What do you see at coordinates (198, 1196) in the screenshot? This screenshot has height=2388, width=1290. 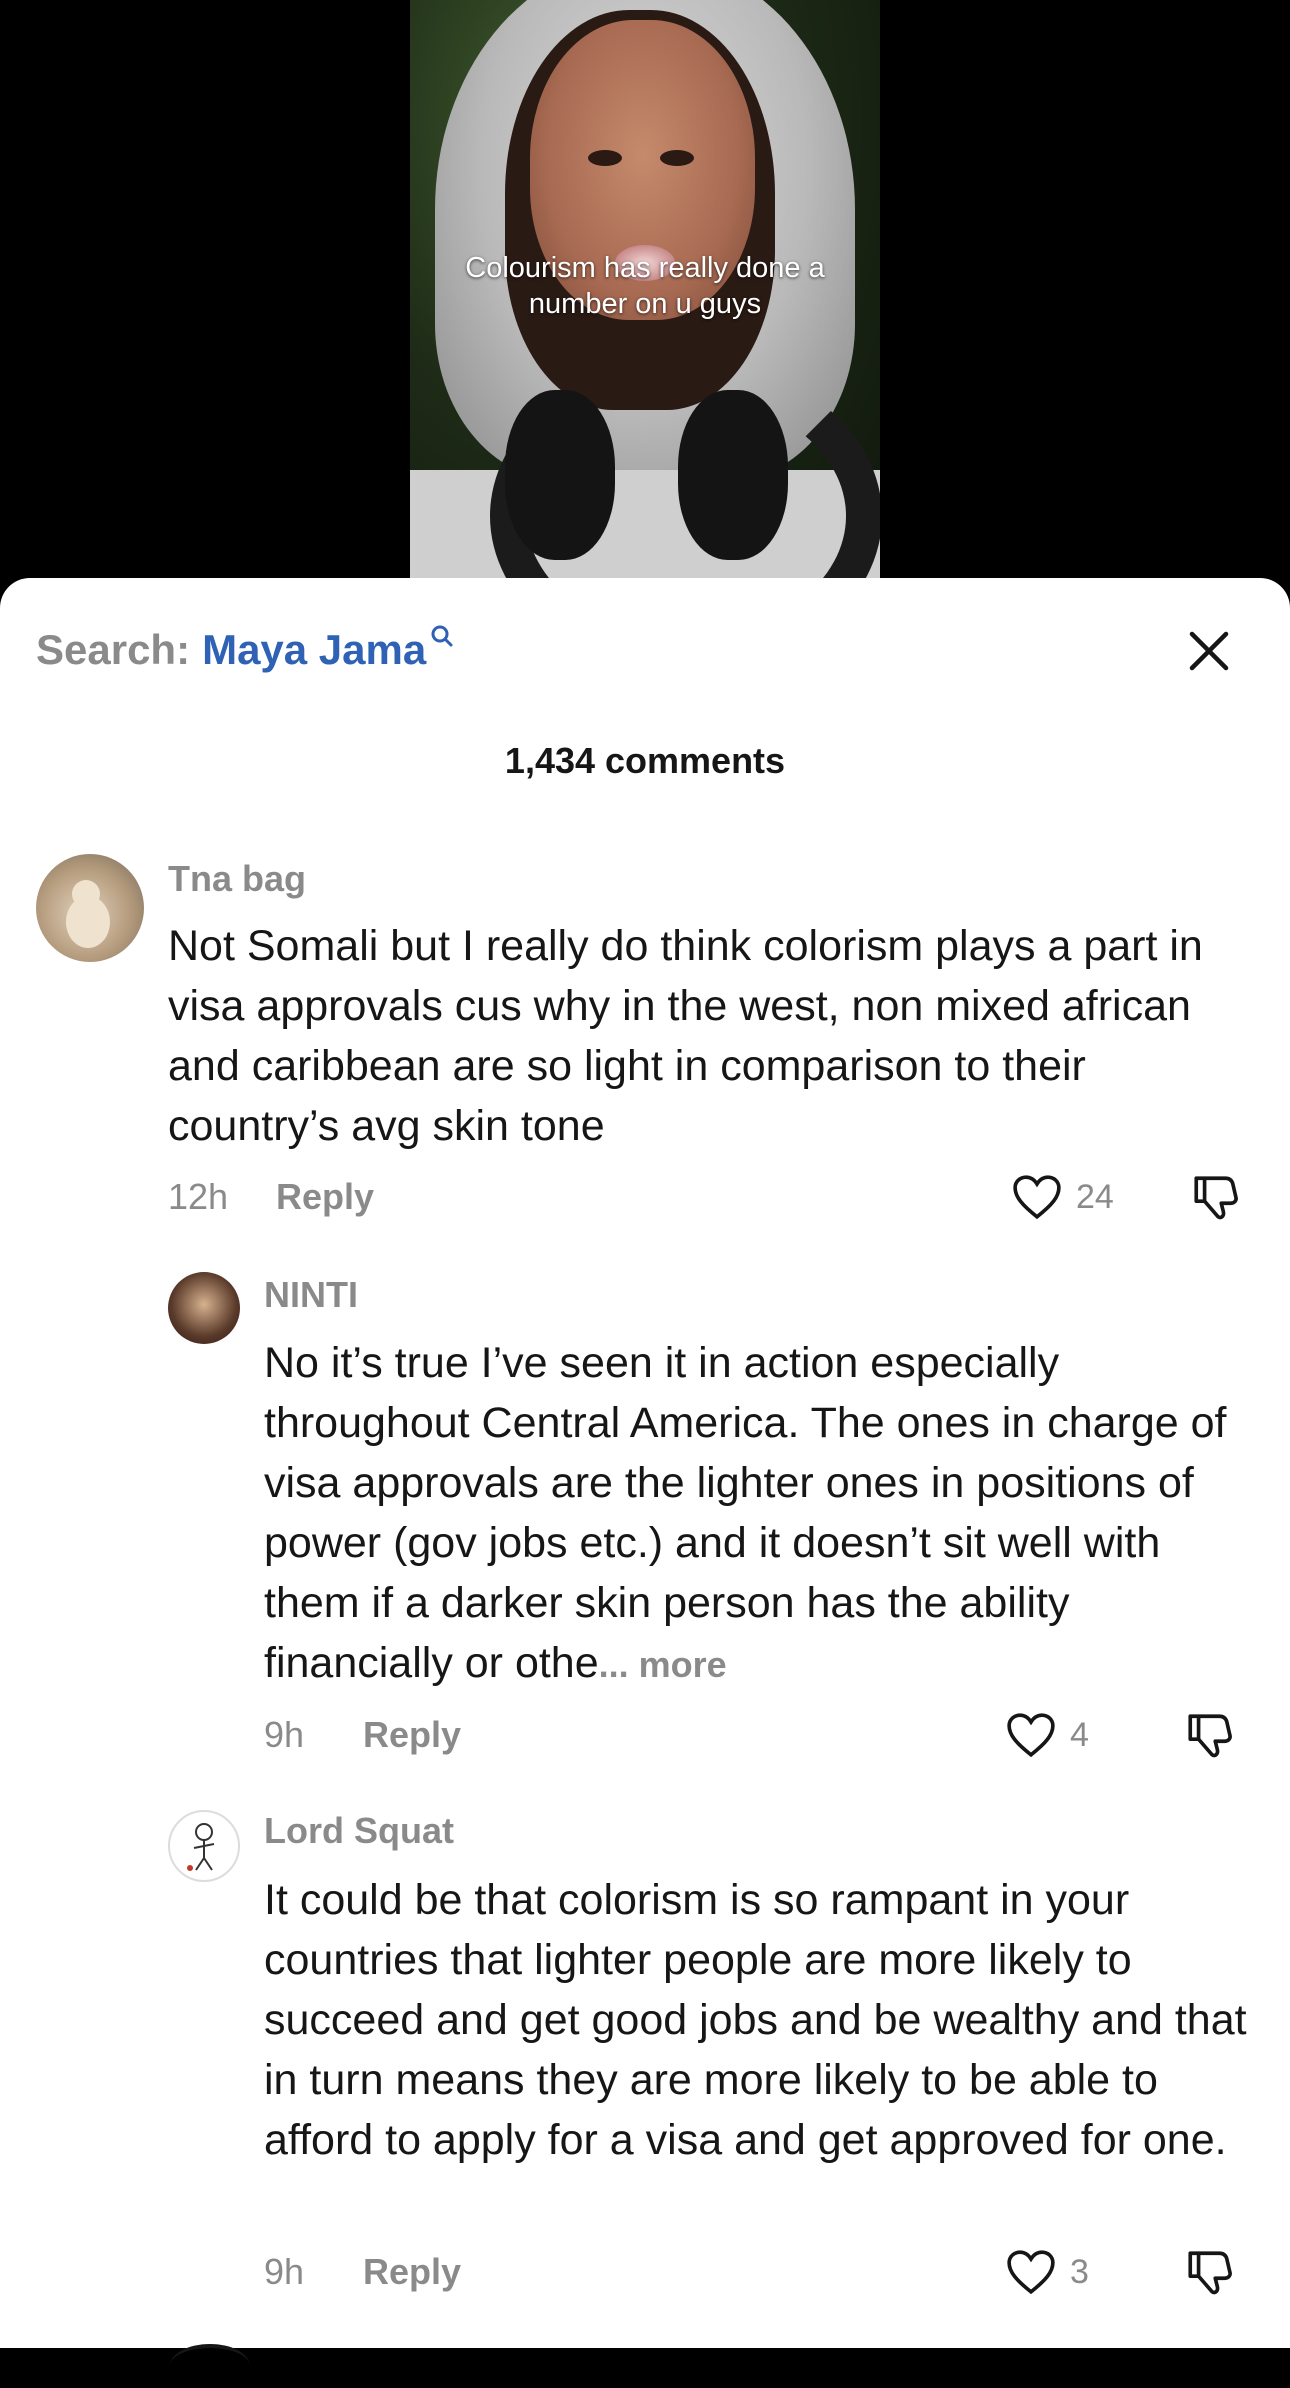 I see `comment-time: 12h` at bounding box center [198, 1196].